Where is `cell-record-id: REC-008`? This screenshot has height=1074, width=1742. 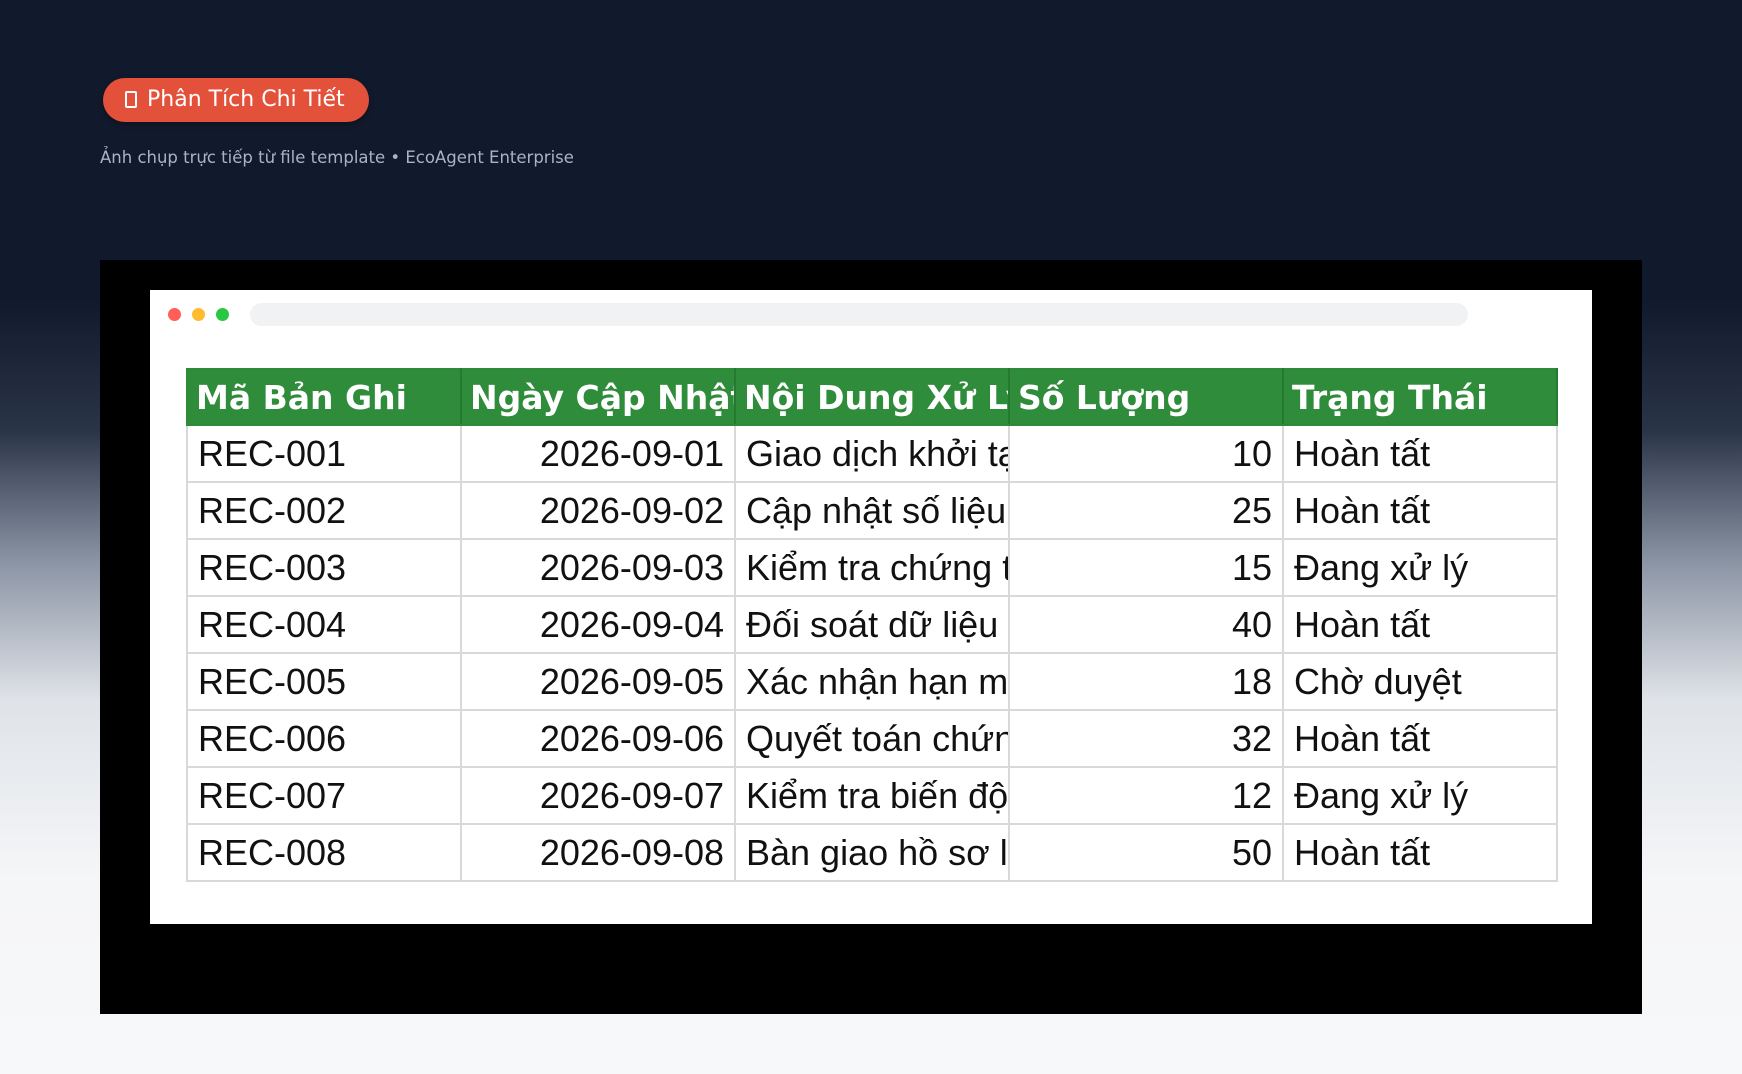 cell-record-id: REC-008 is located at coordinates (324, 852).